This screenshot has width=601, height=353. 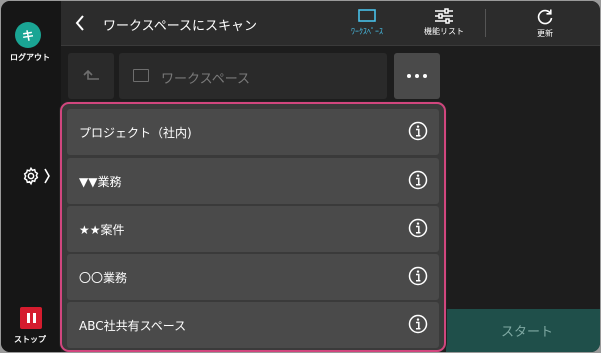 What do you see at coordinates (133, 326) in the screenshot?
I see `workspace-item-label: ABC社共有スペース` at bounding box center [133, 326].